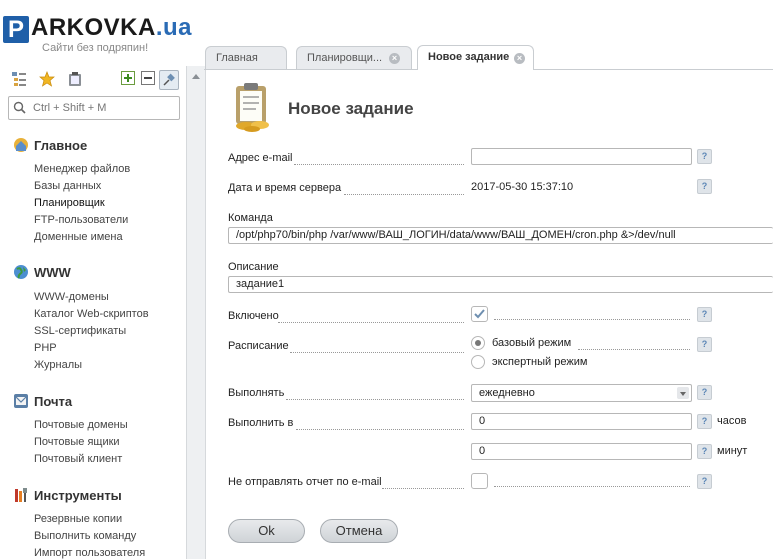 The image size is (773, 559). I want to click on sidebar-search, so click(94, 108).